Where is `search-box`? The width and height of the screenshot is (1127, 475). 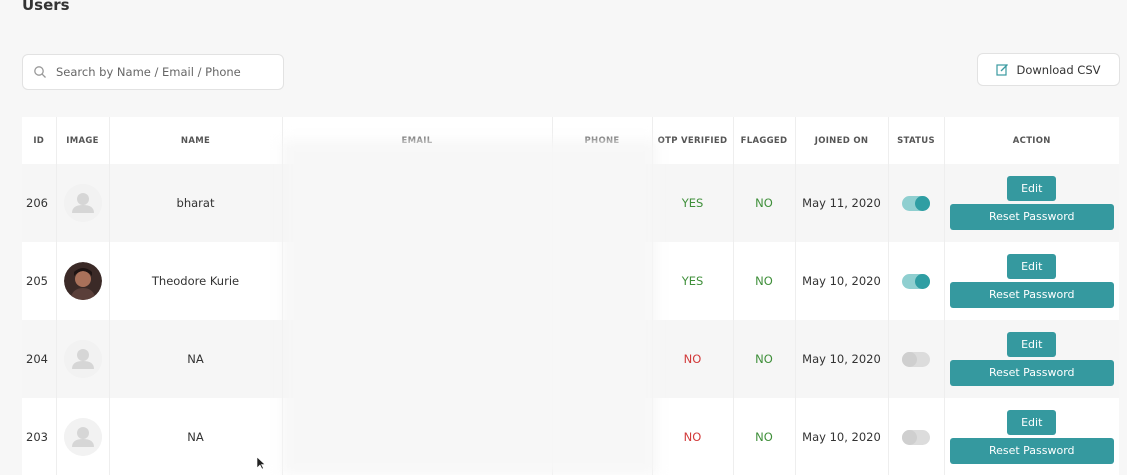 search-box is located at coordinates (153, 72).